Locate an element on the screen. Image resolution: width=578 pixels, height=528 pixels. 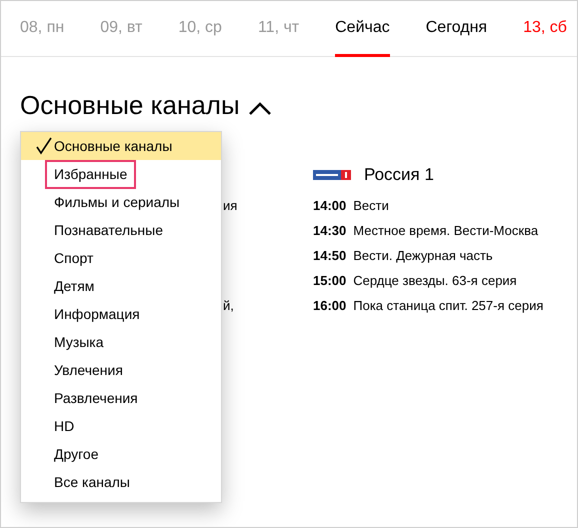
program-title: Сердце звезды. 63-я серия is located at coordinates (435, 280).